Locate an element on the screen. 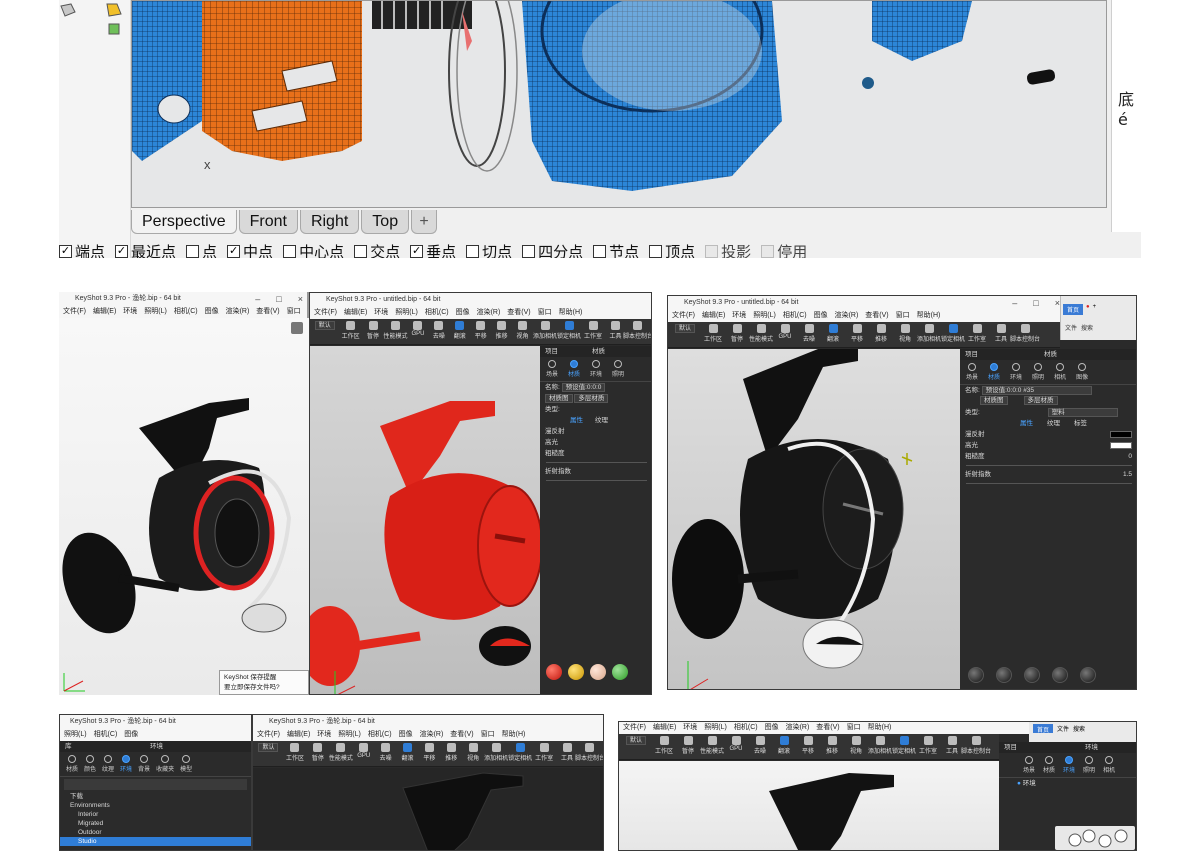 The height and width of the screenshot is (851, 1200). specular-color-swatch is located at coordinates (1121, 445).